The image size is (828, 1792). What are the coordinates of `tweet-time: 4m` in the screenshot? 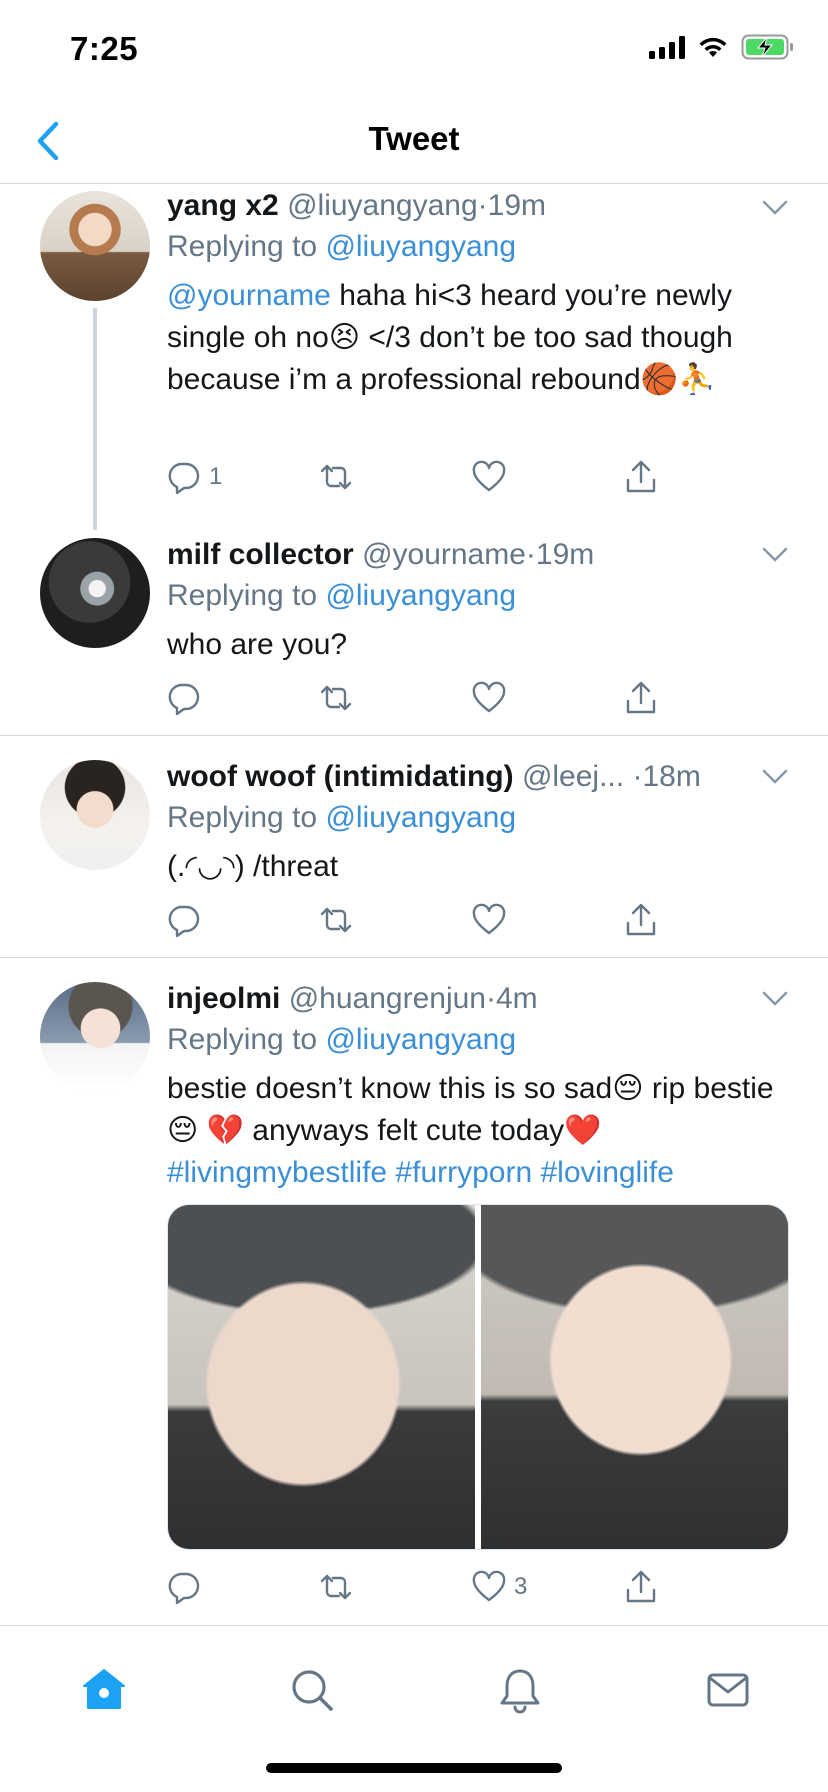 It's located at (516, 998).